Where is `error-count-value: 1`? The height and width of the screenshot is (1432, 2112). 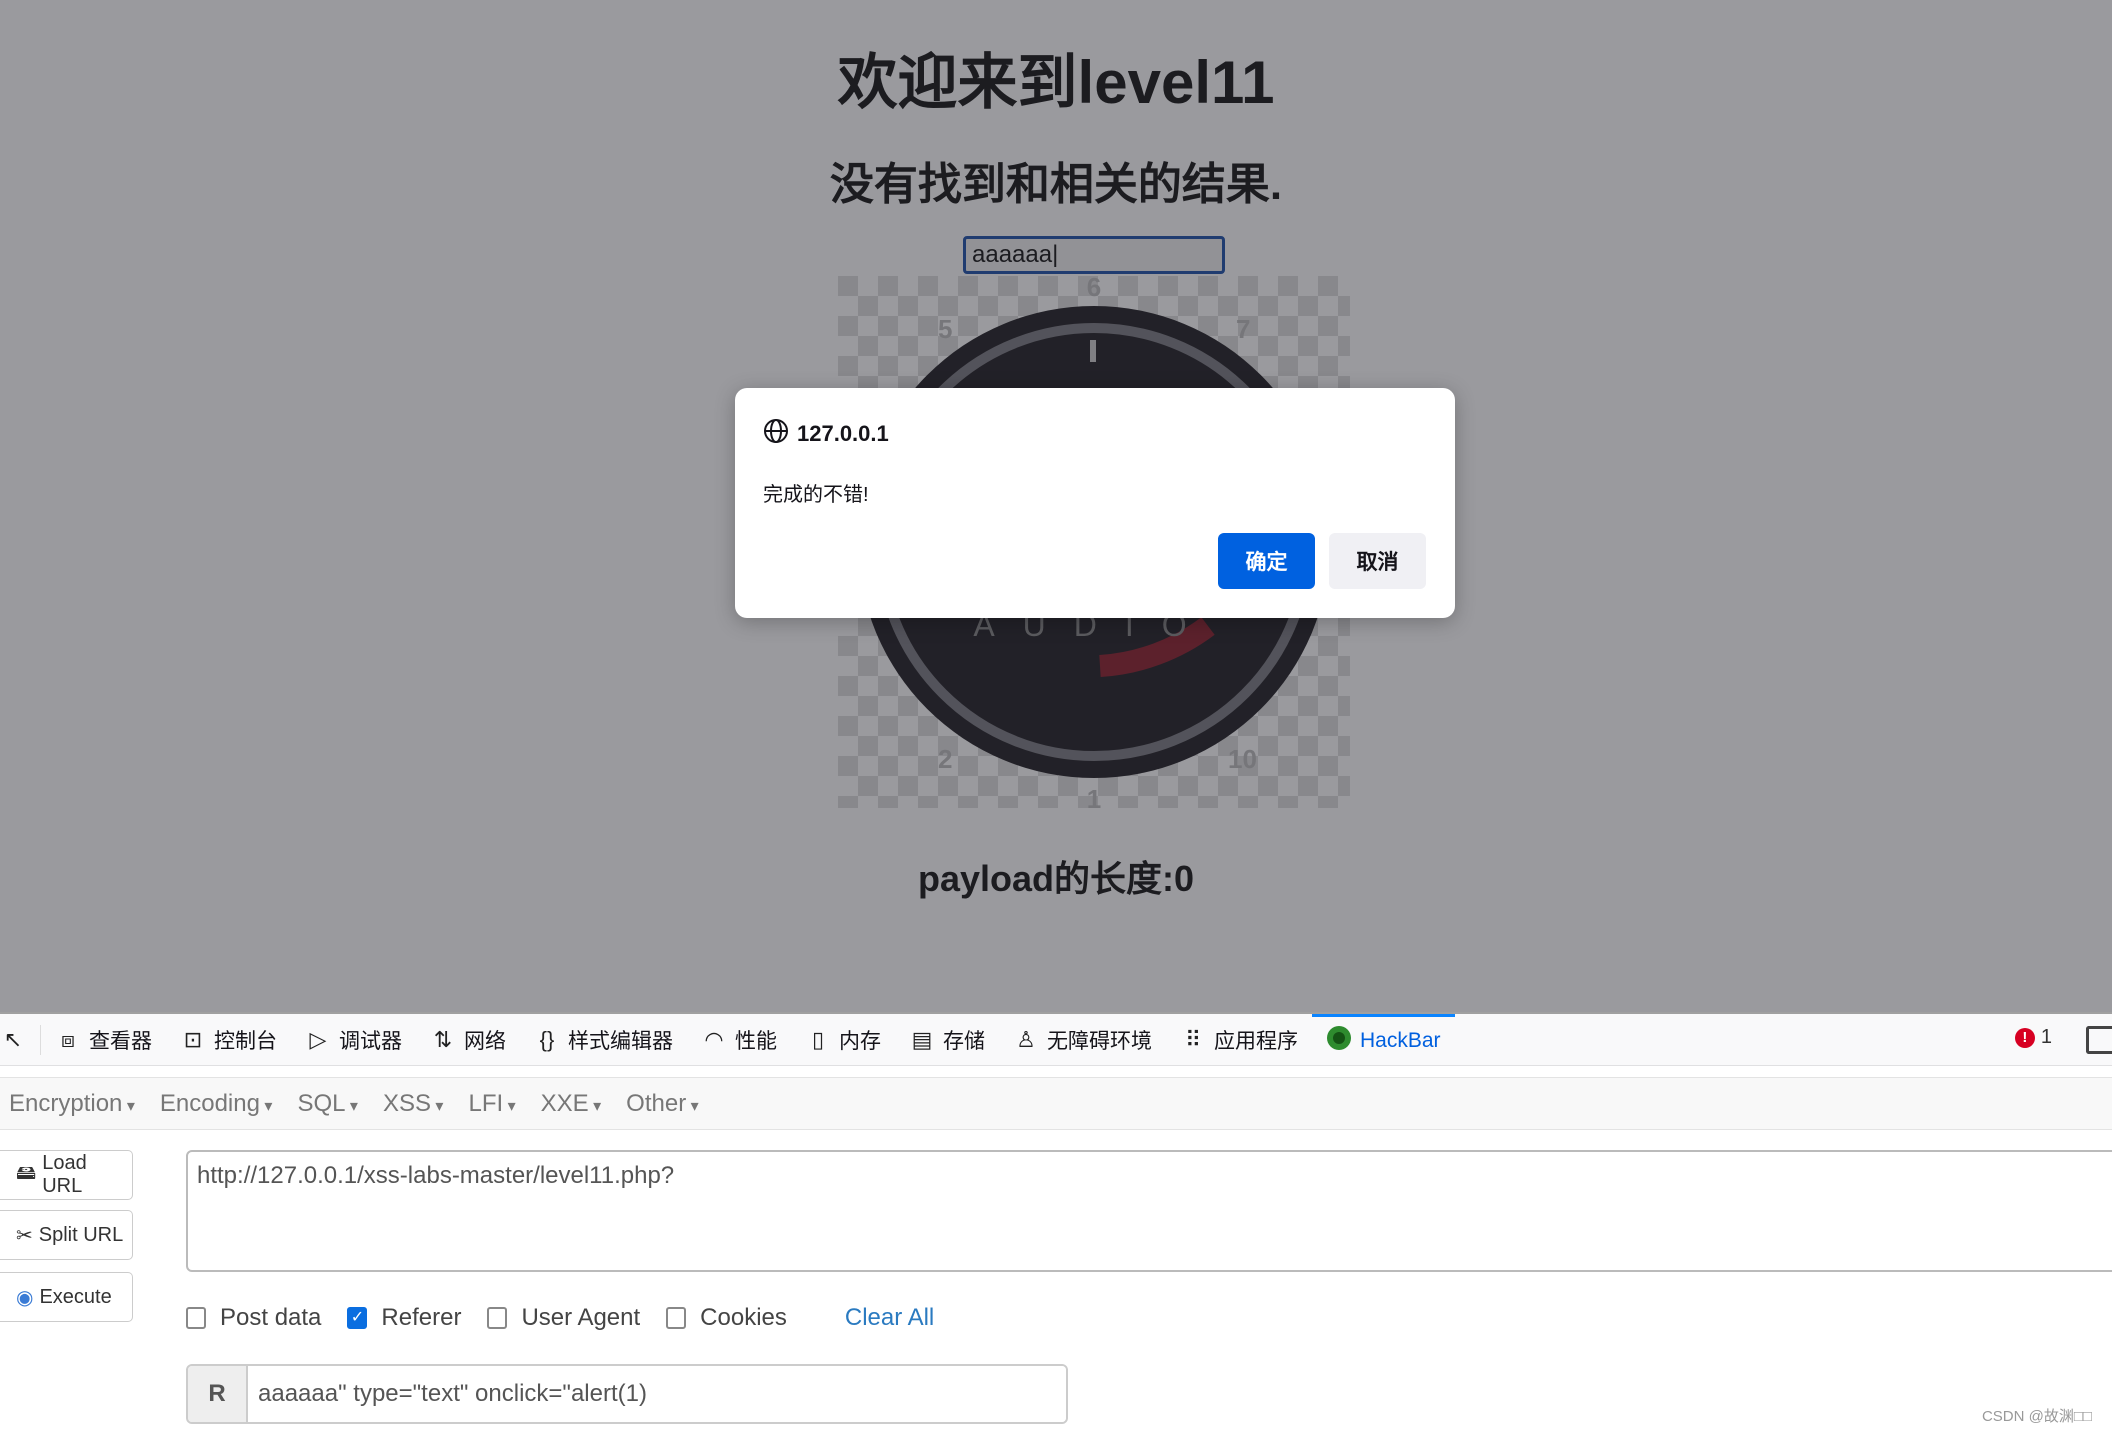
error-count-value: 1 is located at coordinates (2046, 1037).